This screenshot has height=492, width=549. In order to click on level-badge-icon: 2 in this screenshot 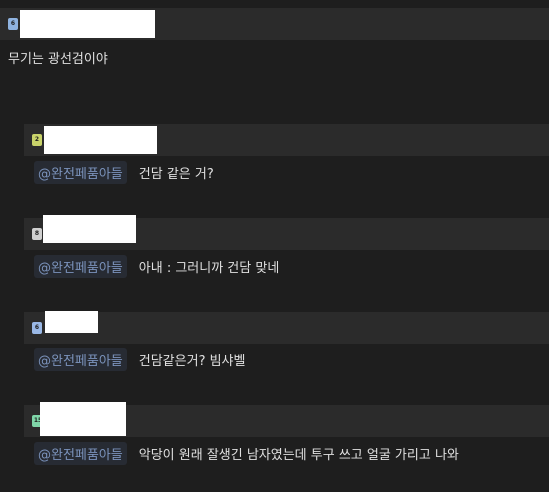, I will do `click(37, 140)`.